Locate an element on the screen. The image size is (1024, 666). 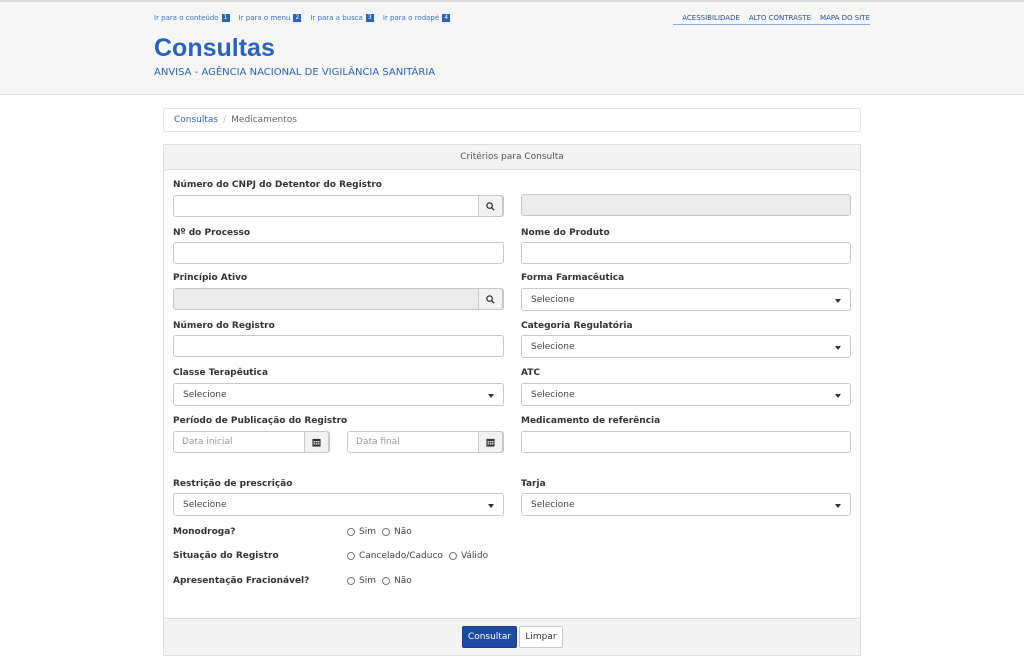
classe-select-value: Selecione is located at coordinates (205, 395).